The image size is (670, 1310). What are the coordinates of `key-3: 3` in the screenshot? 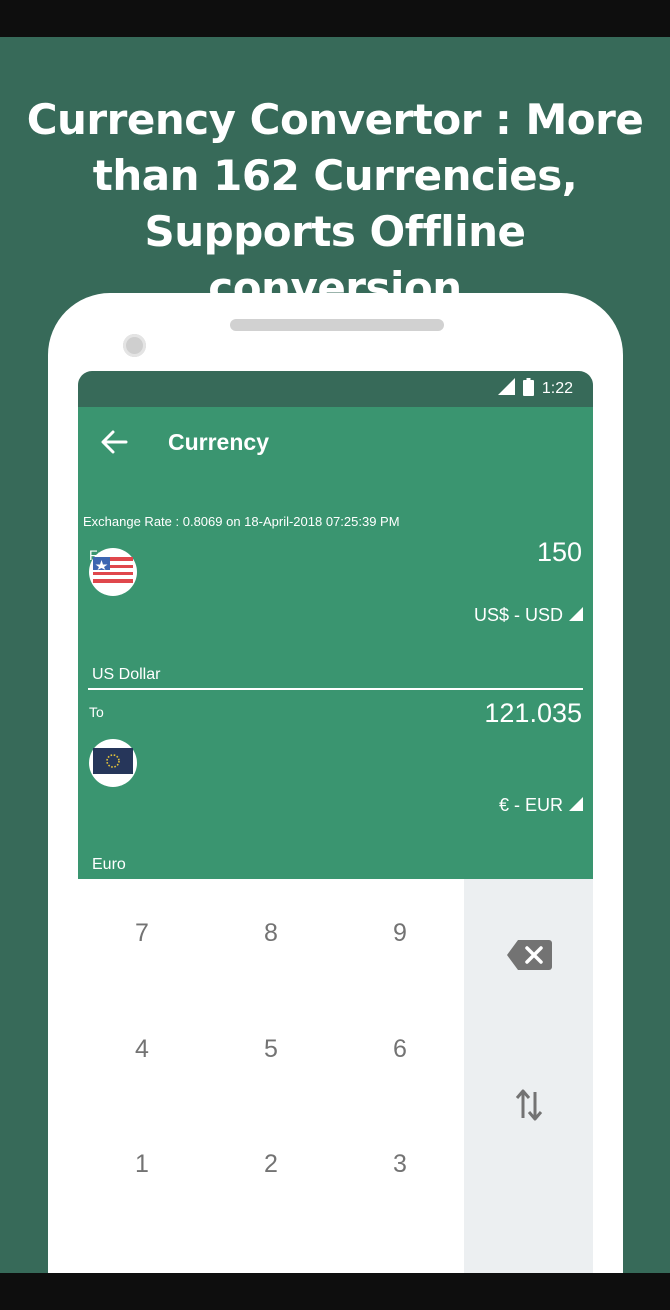 It's located at (400, 1168).